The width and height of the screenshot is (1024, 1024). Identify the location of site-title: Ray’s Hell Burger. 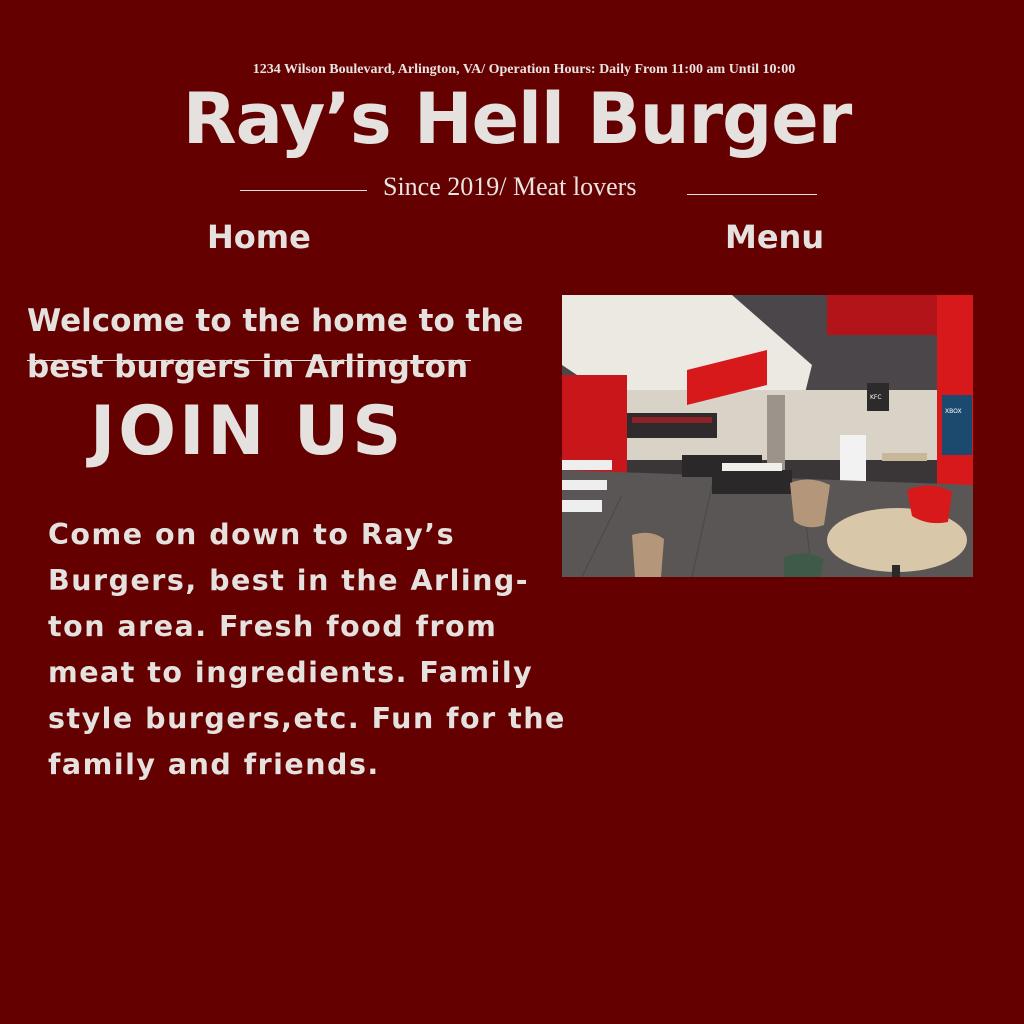
(517, 119).